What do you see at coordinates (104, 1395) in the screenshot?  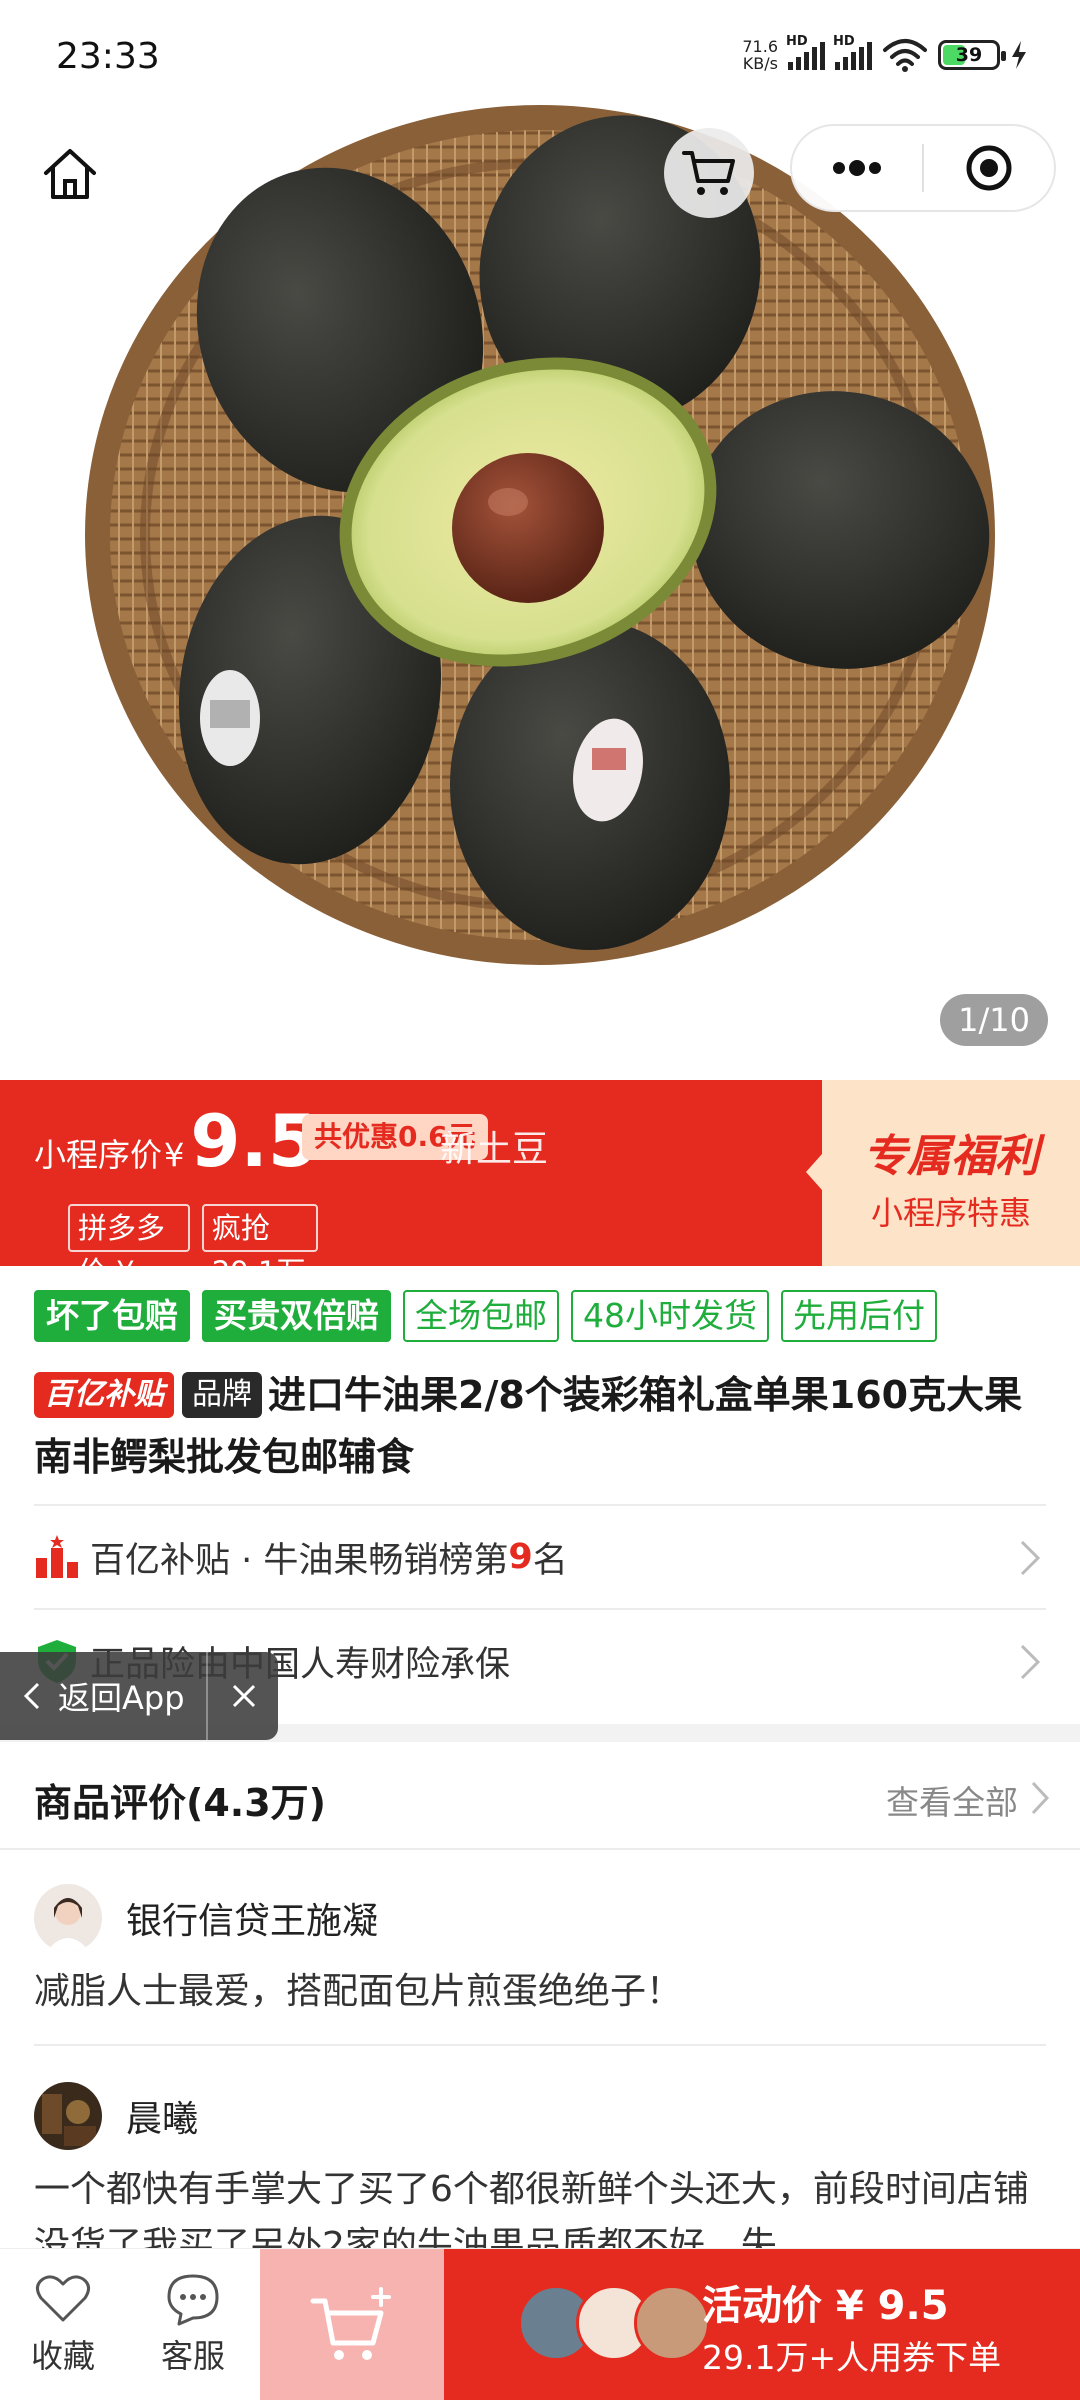 I see `subsidy-badge: 百亿补贴` at bounding box center [104, 1395].